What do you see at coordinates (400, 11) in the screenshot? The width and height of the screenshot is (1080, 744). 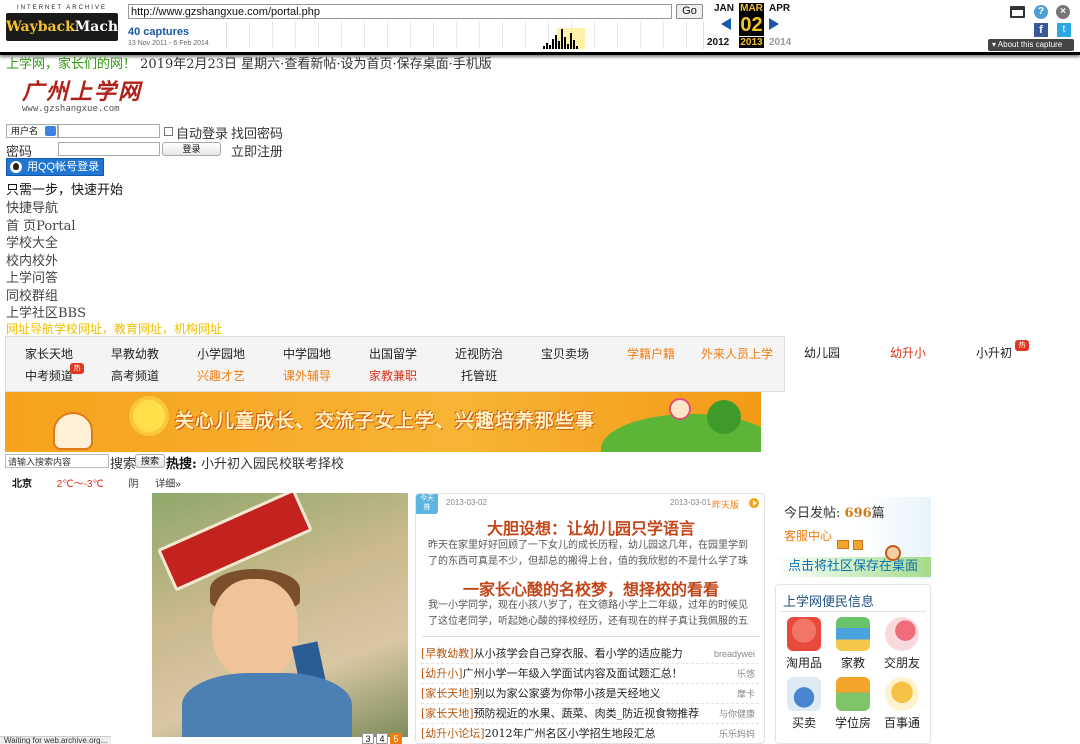 I see `wayback-url-input` at bounding box center [400, 11].